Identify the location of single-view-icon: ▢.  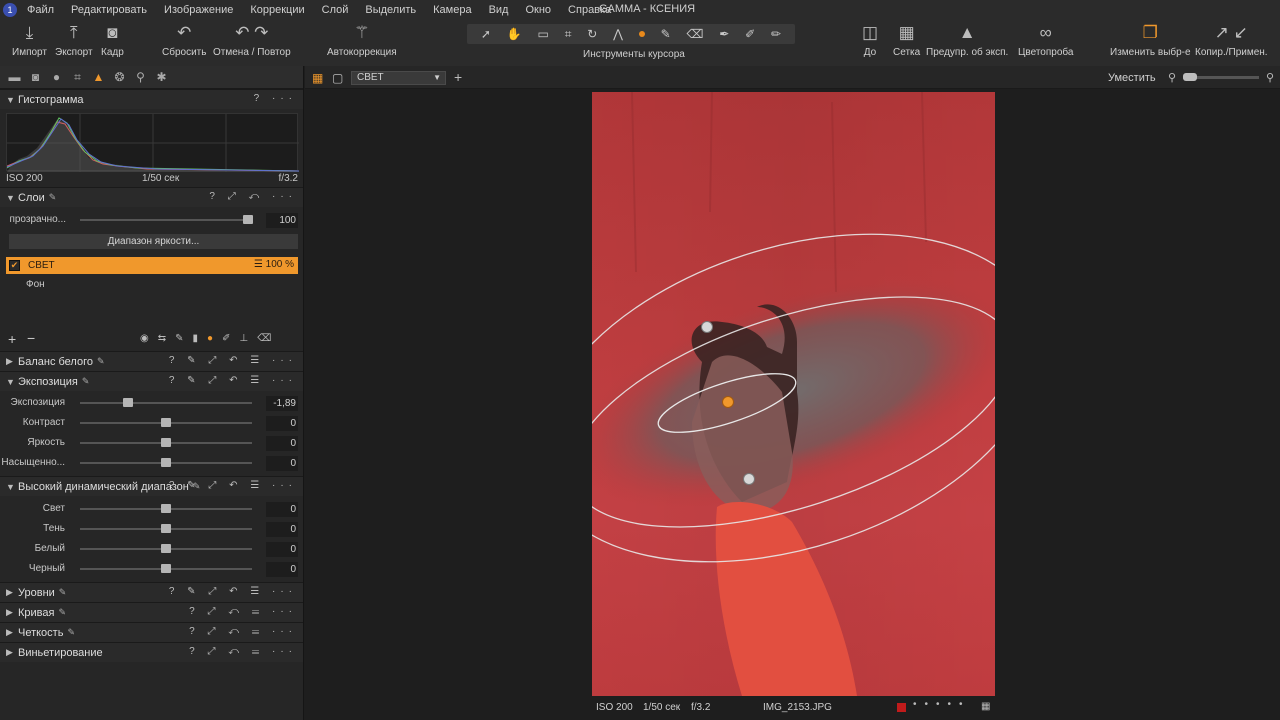
(337, 78).